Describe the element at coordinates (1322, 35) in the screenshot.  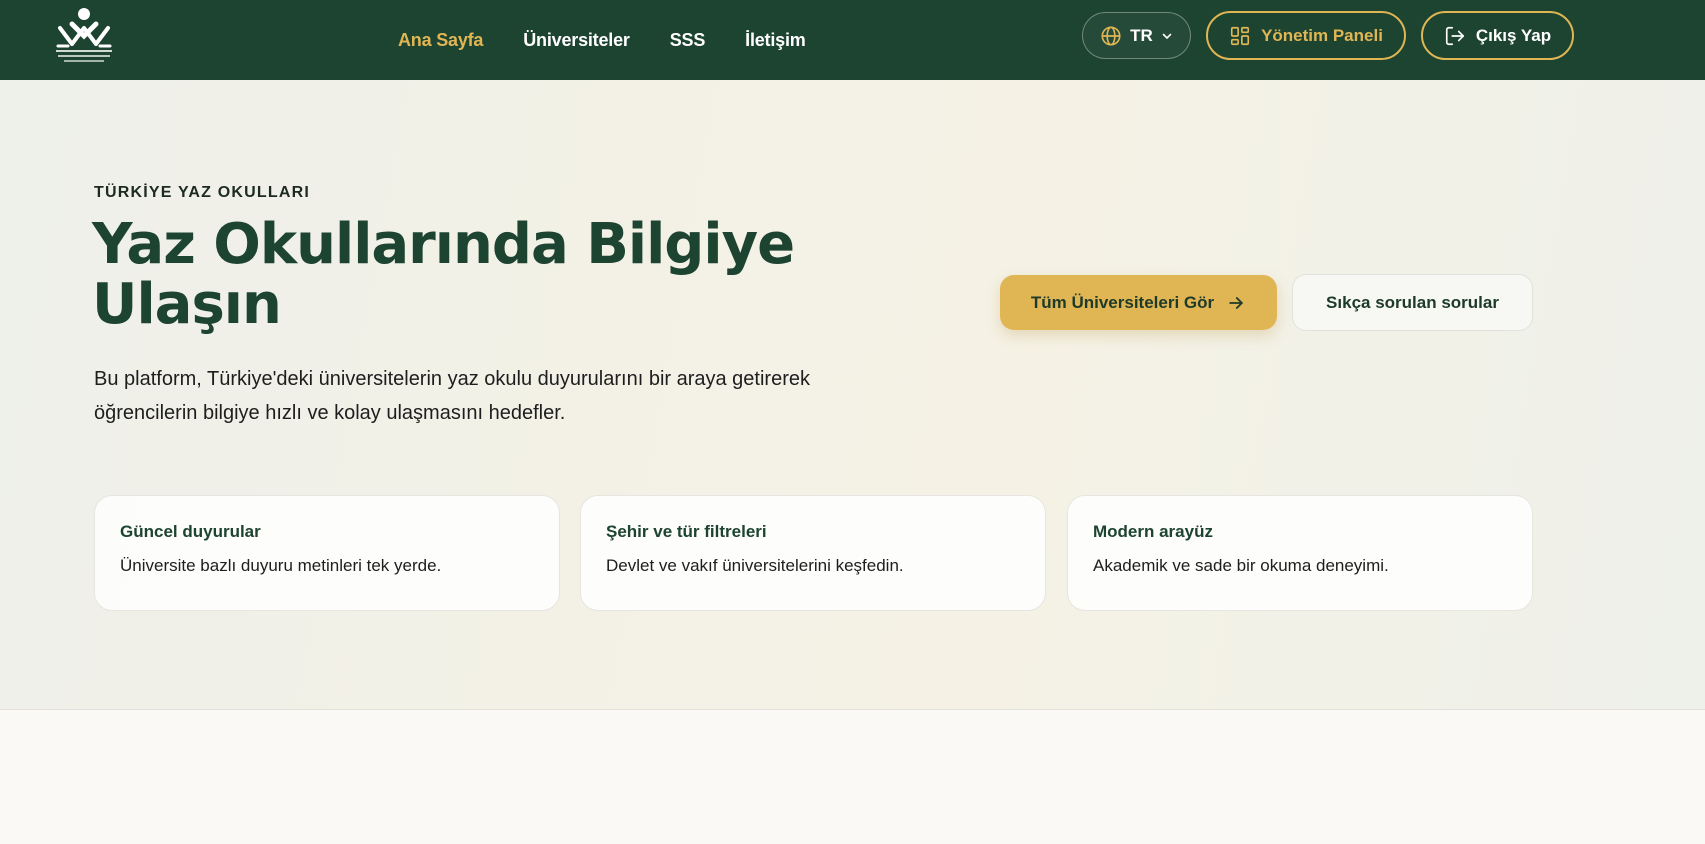
I see `admin-panel-label: Yönetim Paneli` at that location.